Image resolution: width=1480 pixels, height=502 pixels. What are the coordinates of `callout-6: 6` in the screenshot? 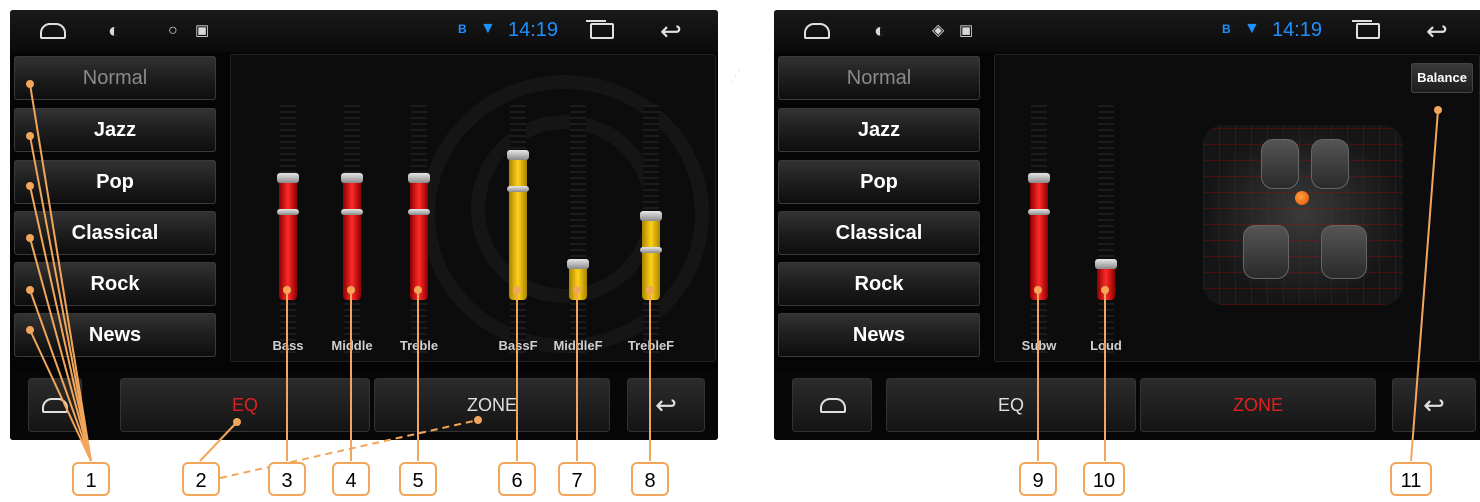 It's located at (517, 479).